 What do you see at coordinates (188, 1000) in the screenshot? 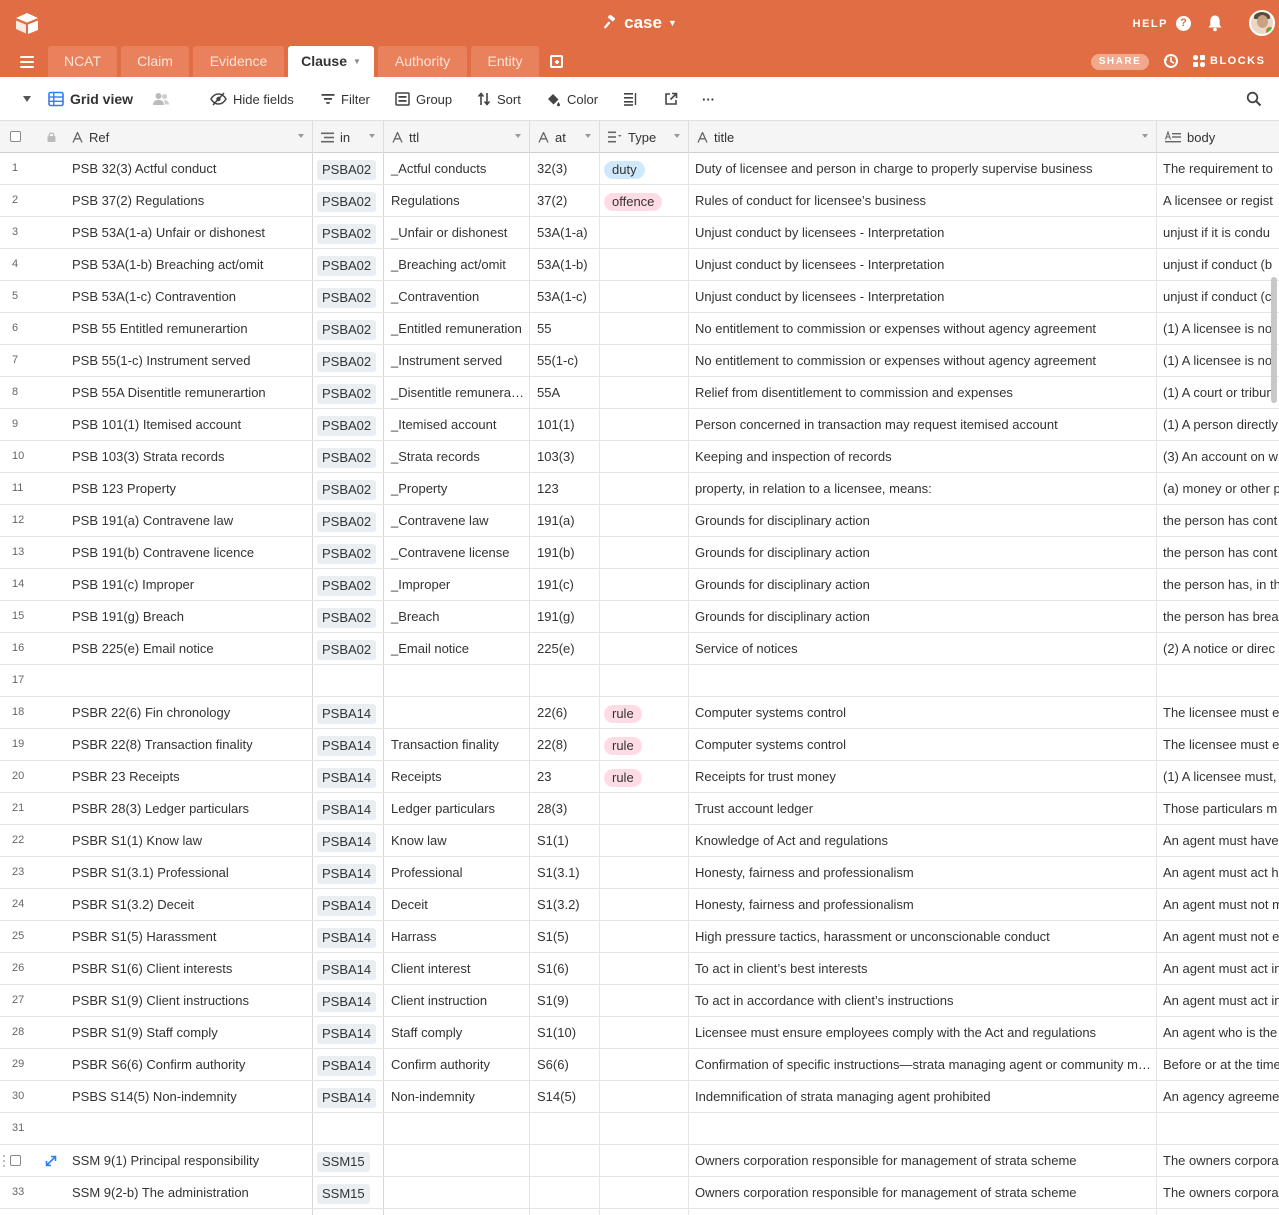
I see `cell-ref: PSBR S1(9) Client instructions` at bounding box center [188, 1000].